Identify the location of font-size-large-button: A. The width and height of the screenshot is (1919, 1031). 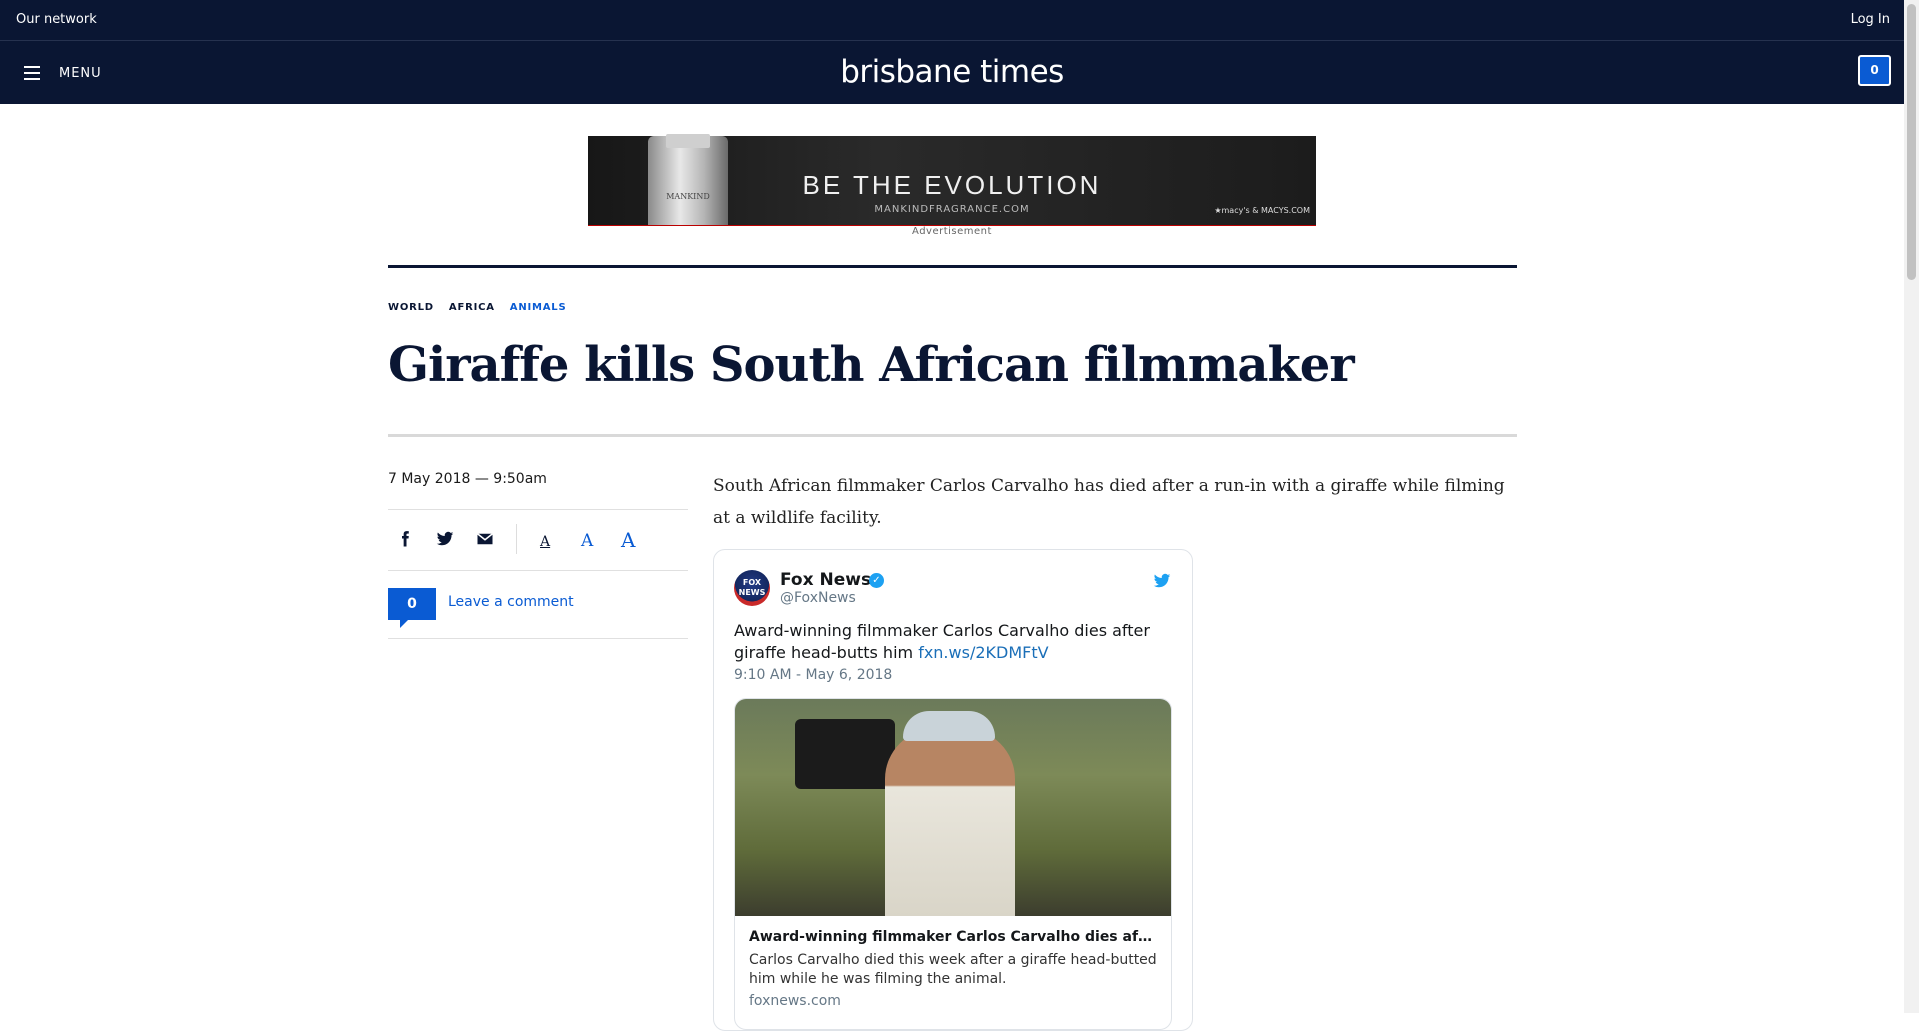
(628, 540).